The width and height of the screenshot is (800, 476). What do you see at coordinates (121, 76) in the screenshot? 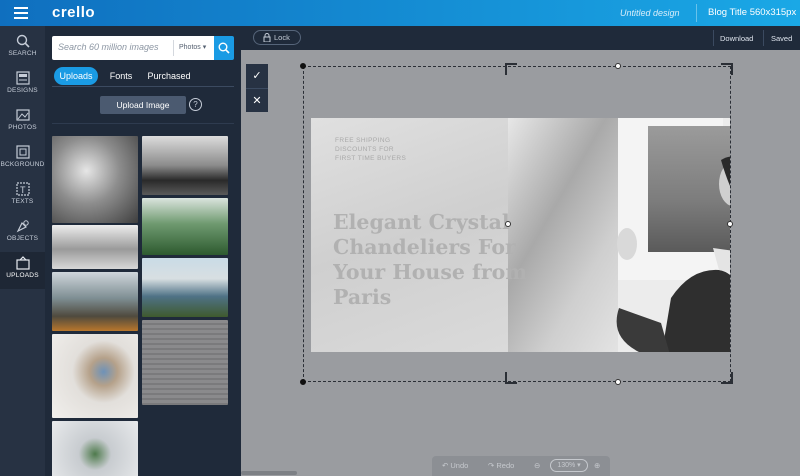
I see `tab-fonts: Fonts` at bounding box center [121, 76].